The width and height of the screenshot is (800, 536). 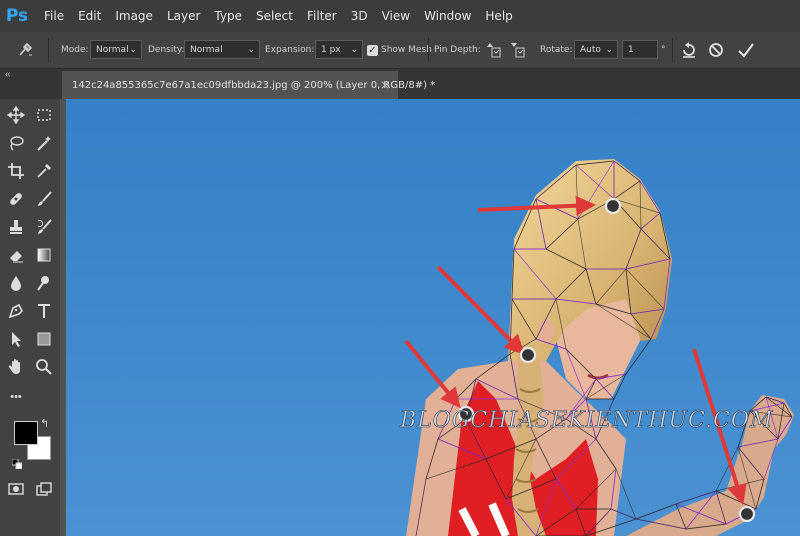 What do you see at coordinates (290, 50) in the screenshot?
I see `expansion-label: Expansion:` at bounding box center [290, 50].